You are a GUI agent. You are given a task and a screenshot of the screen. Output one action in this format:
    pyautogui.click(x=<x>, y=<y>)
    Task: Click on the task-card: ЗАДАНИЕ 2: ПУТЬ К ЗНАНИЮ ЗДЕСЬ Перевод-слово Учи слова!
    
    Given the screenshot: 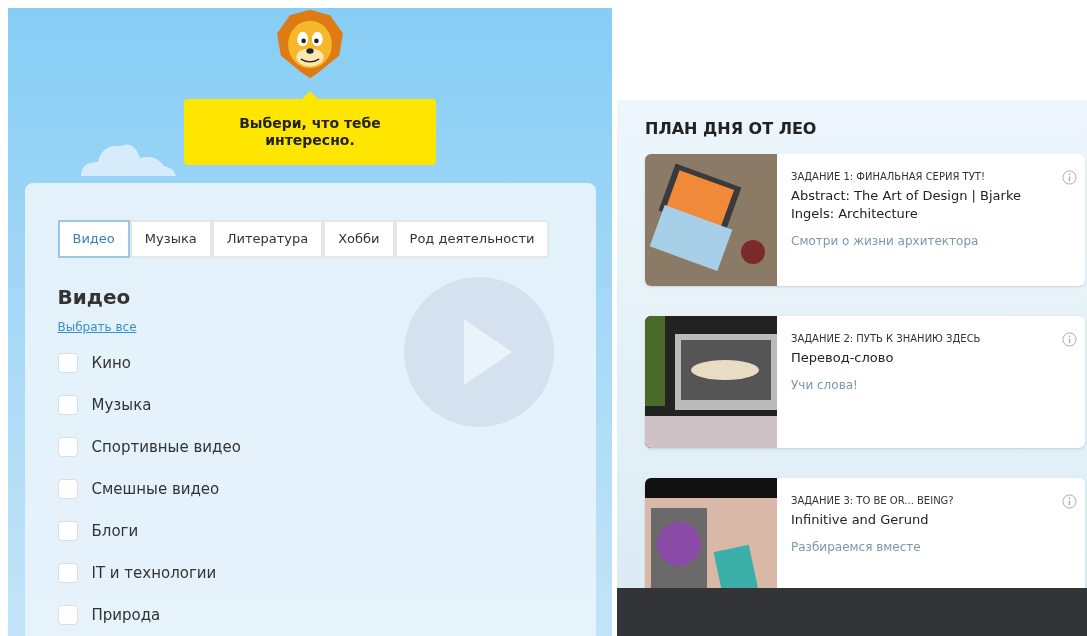 What is the action you would take?
    pyautogui.click(x=865, y=382)
    